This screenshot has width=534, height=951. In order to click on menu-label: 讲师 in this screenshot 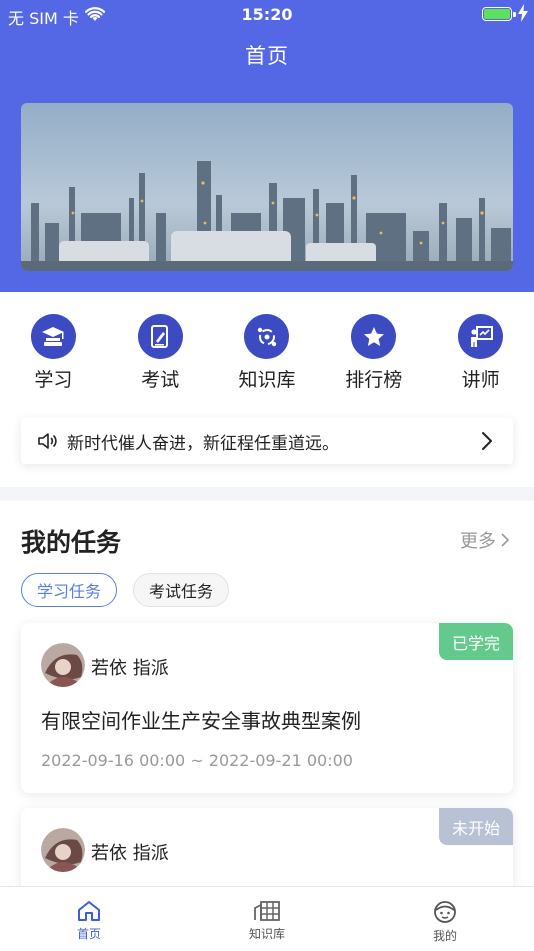, I will do `click(480, 380)`.